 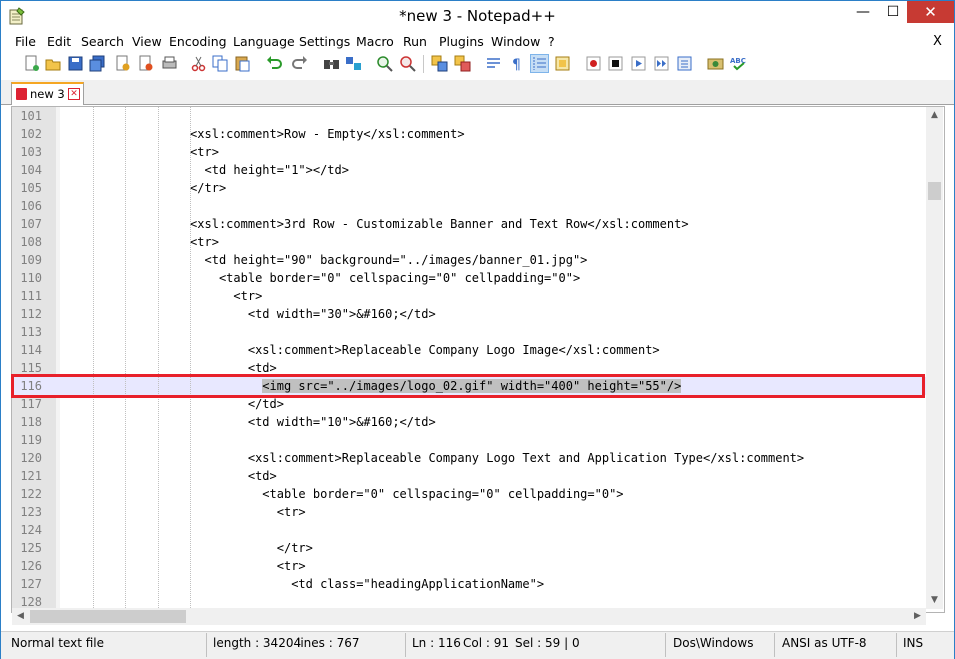 What do you see at coordinates (331, 63) in the screenshot?
I see `find-icon` at bounding box center [331, 63].